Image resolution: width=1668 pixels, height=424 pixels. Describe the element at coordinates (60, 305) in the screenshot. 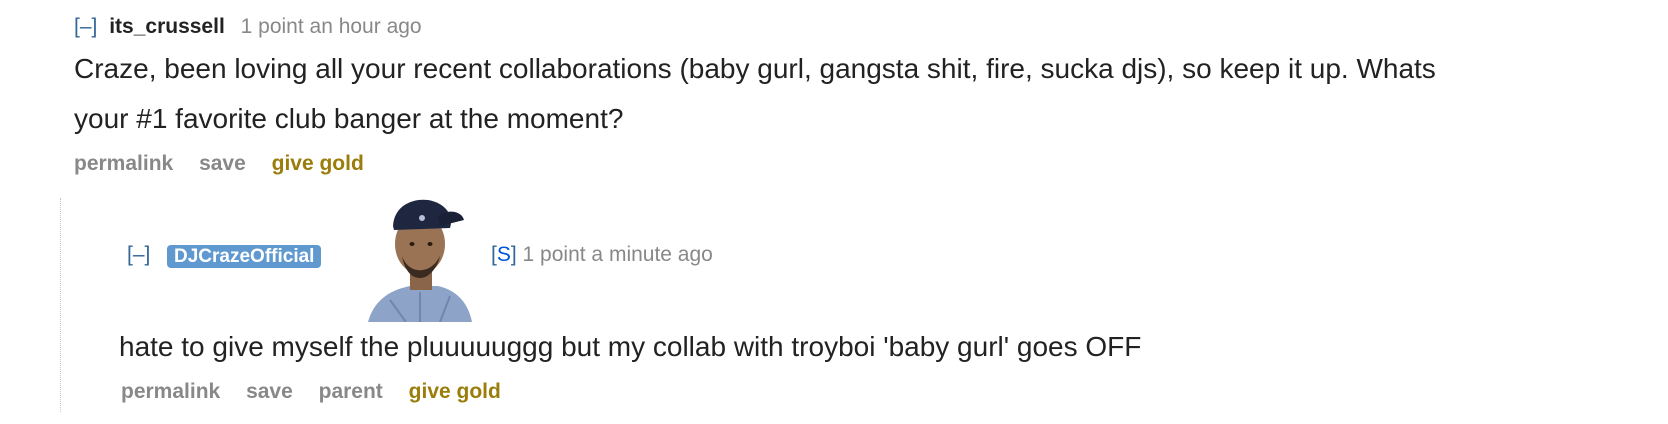

I see `thread-indent-line` at that location.